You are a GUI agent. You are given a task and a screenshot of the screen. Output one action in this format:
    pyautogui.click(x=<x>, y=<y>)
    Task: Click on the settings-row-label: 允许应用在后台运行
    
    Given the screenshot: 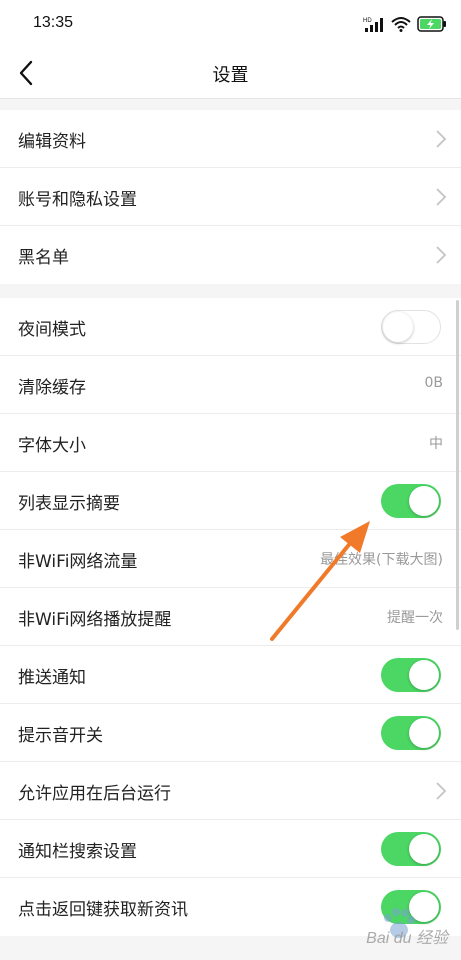 What is the action you would take?
    pyautogui.click(x=94, y=794)
    